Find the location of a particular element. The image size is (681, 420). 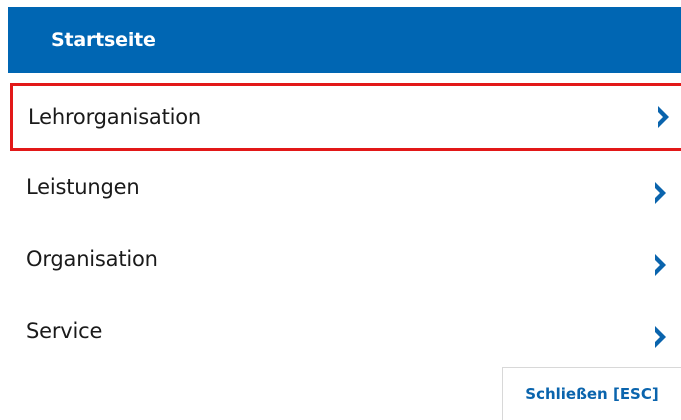

close-button: Schließen [ESC] is located at coordinates (592, 394).